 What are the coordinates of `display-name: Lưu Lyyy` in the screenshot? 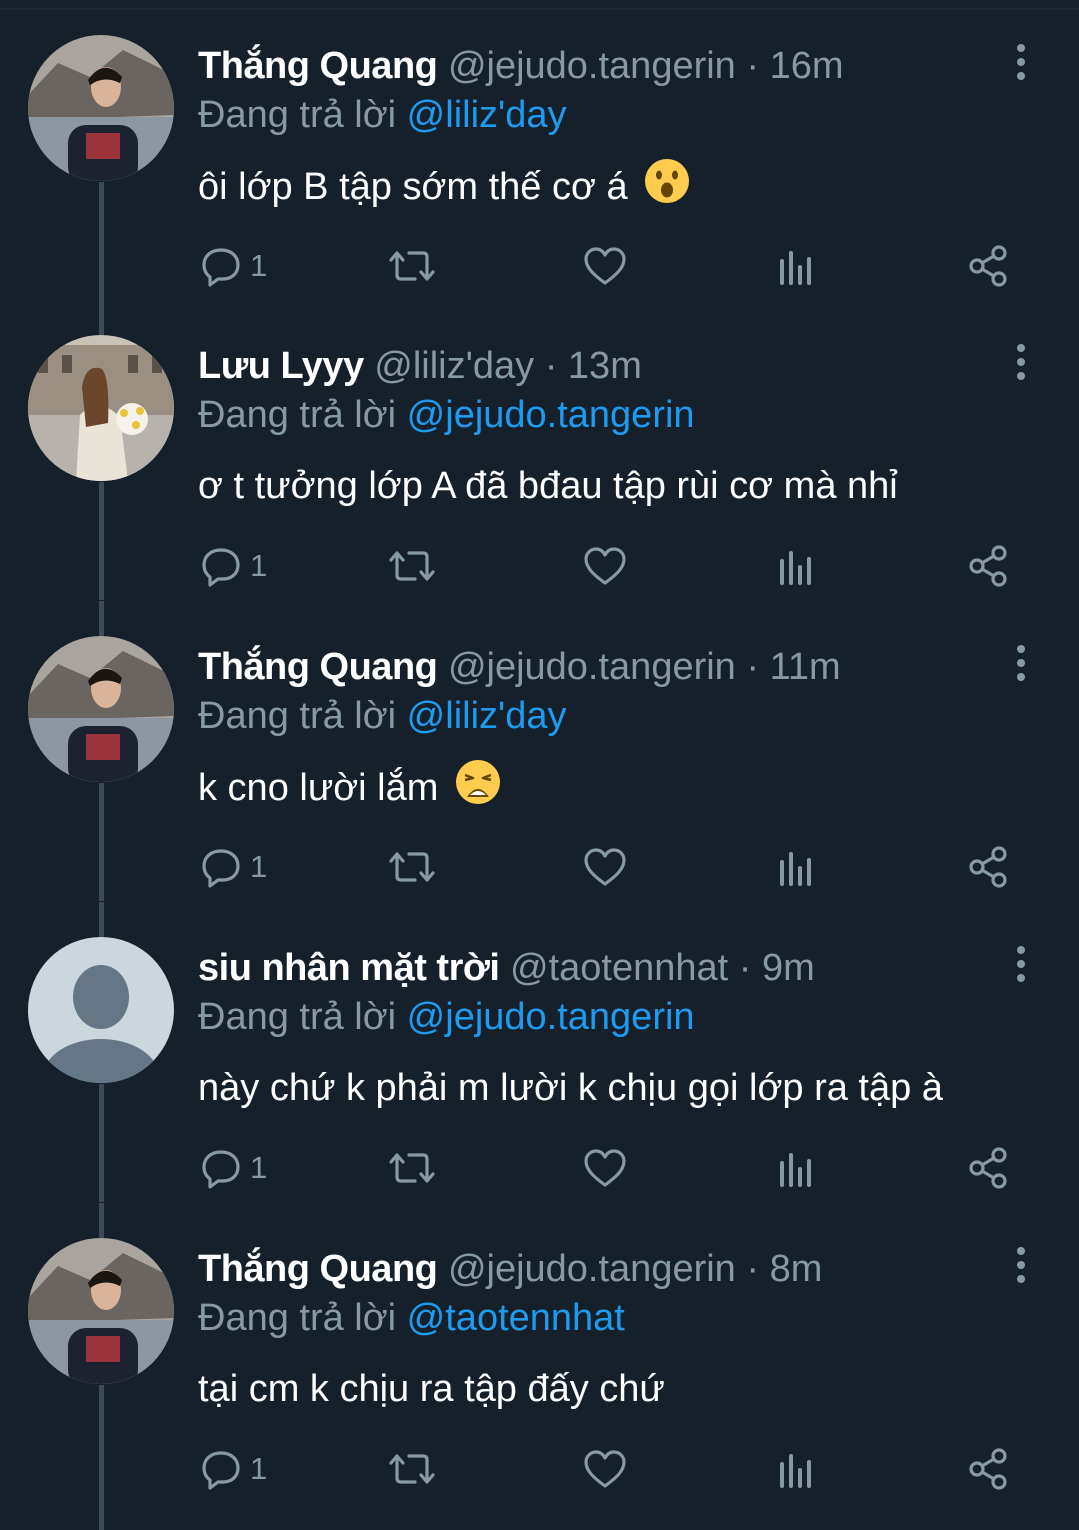 It's located at (281, 366).